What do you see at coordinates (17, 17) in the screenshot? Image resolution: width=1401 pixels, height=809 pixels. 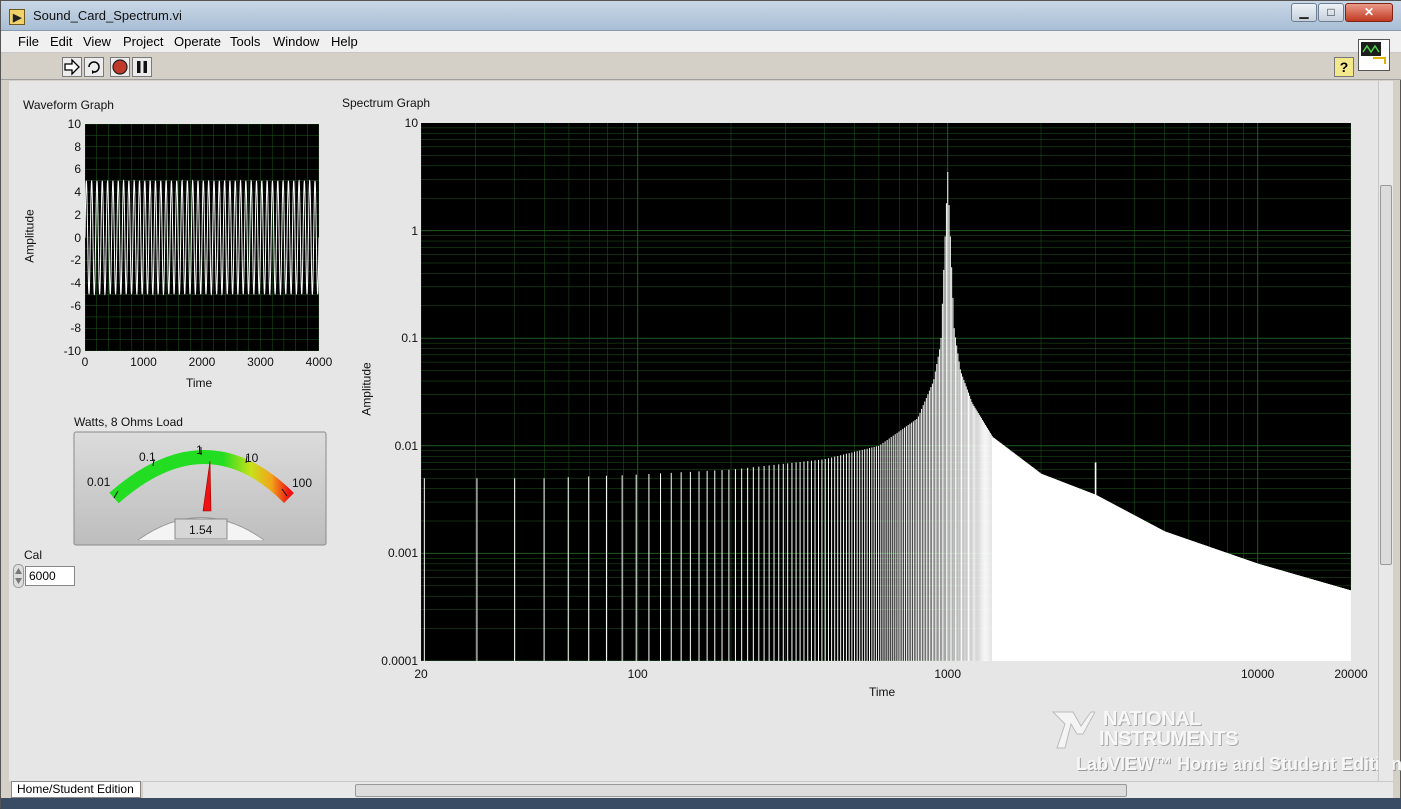 I see `vi-icon: ▶` at bounding box center [17, 17].